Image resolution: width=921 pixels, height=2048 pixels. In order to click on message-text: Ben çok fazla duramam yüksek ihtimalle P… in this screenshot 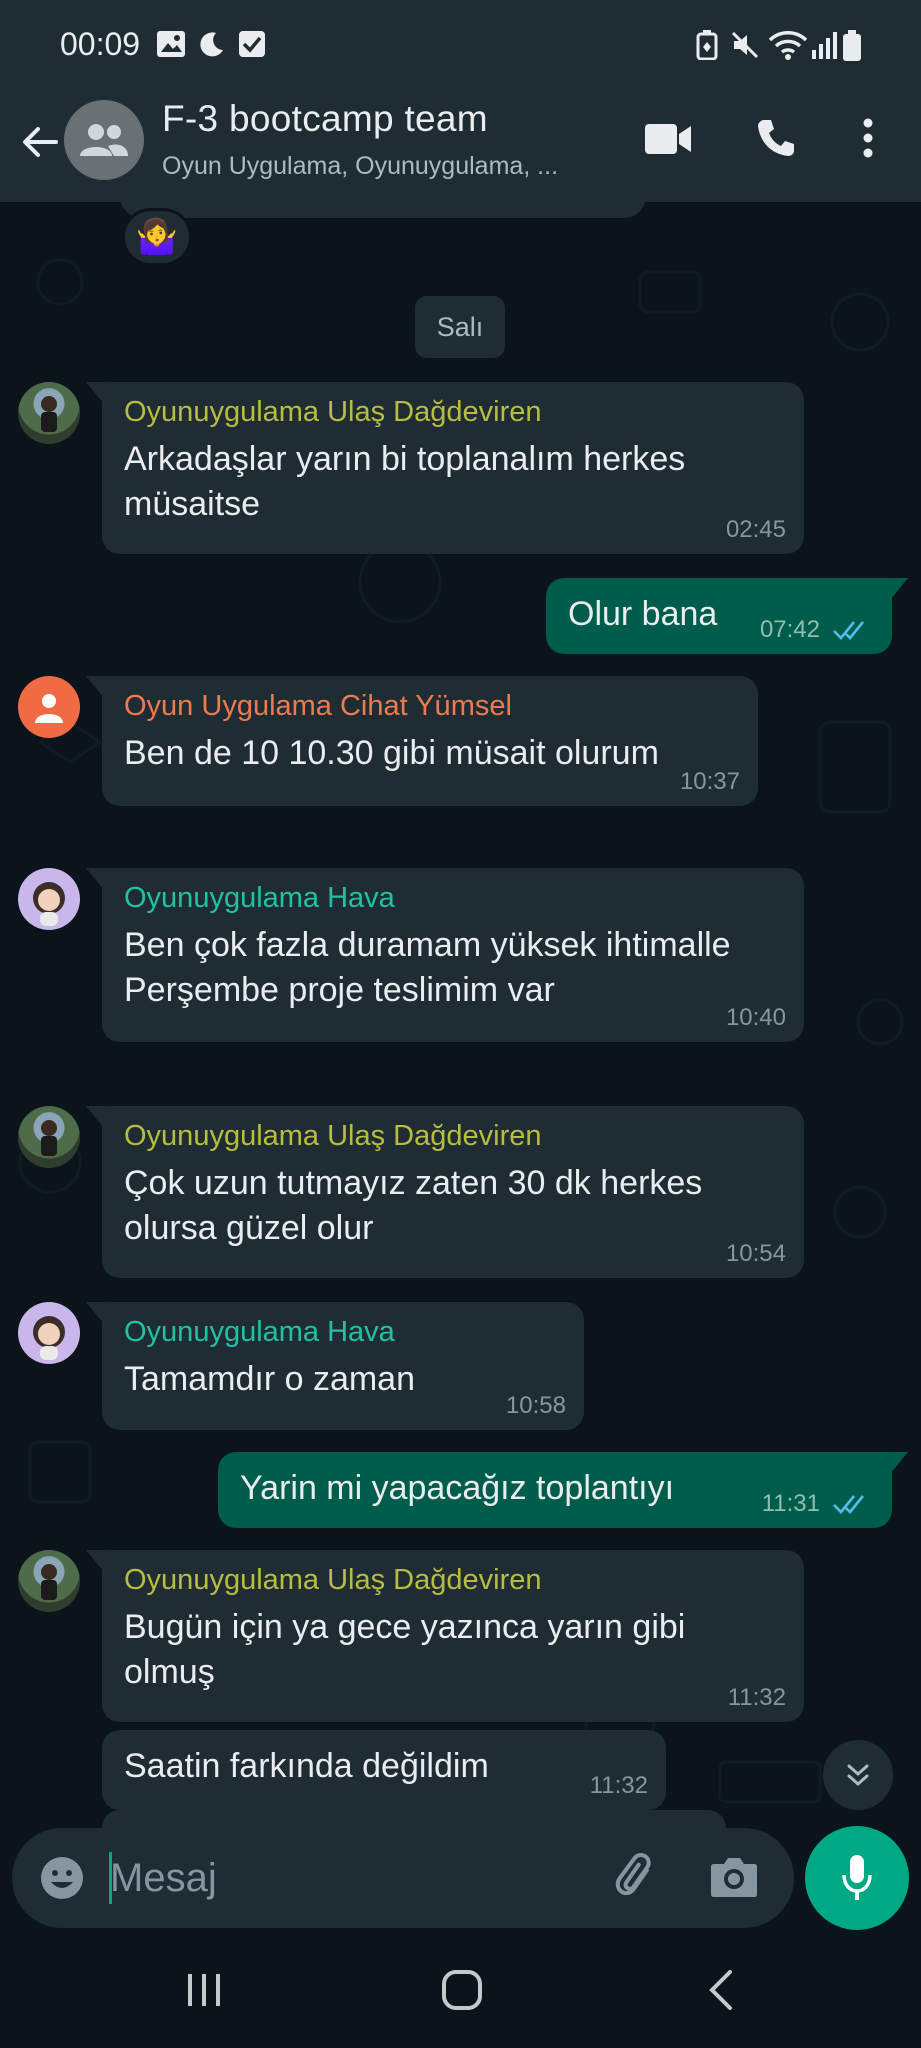, I will do `click(427, 967)`.